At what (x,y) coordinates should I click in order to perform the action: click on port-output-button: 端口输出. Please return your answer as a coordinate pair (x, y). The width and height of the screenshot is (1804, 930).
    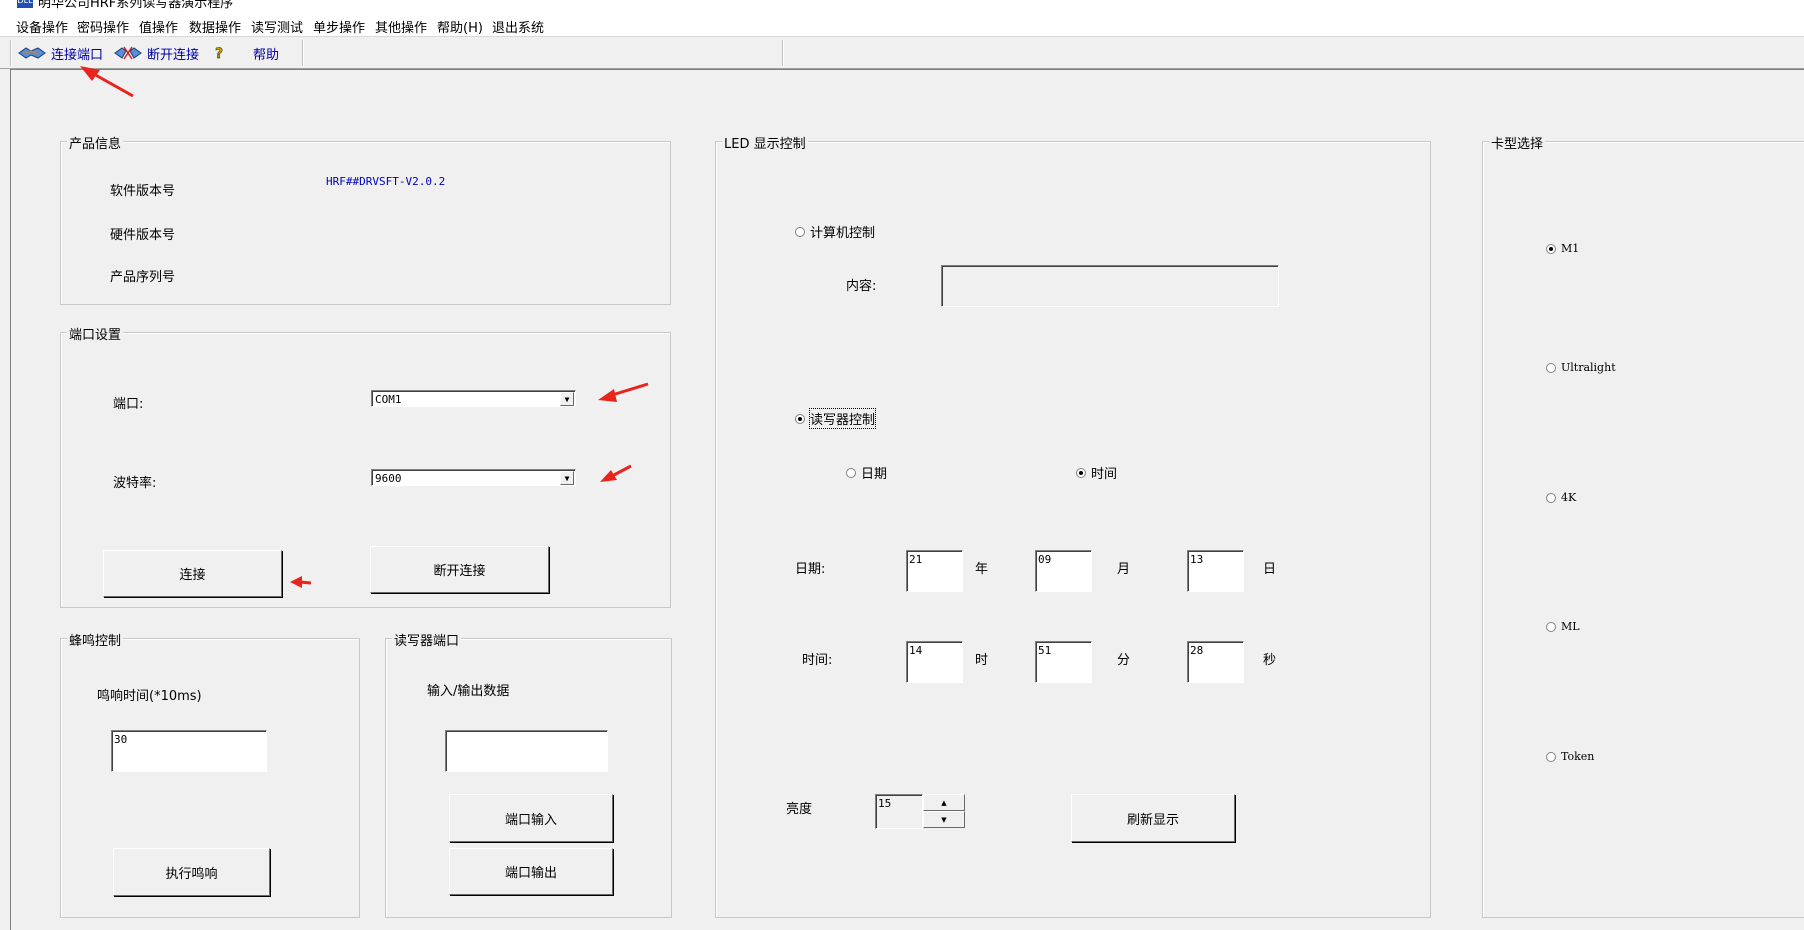
    Looking at the image, I should click on (531, 871).